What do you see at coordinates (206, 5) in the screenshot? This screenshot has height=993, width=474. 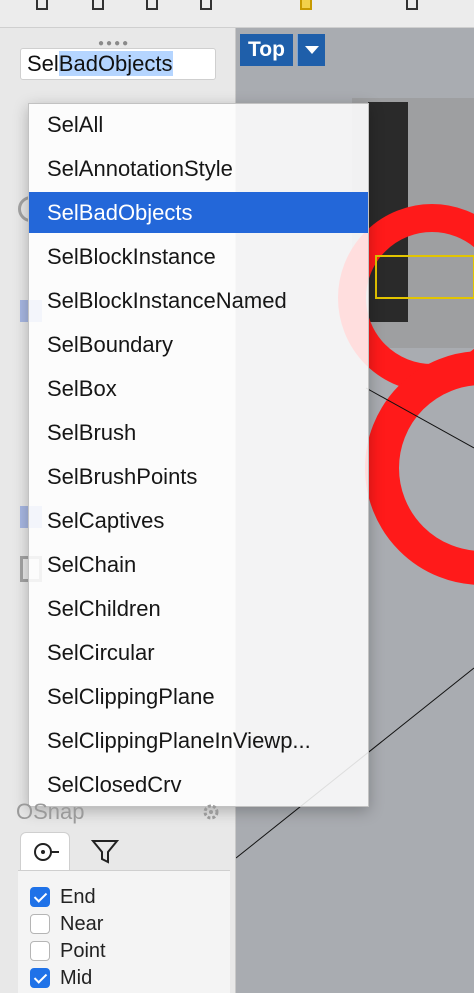 I see `dimension-icon` at bounding box center [206, 5].